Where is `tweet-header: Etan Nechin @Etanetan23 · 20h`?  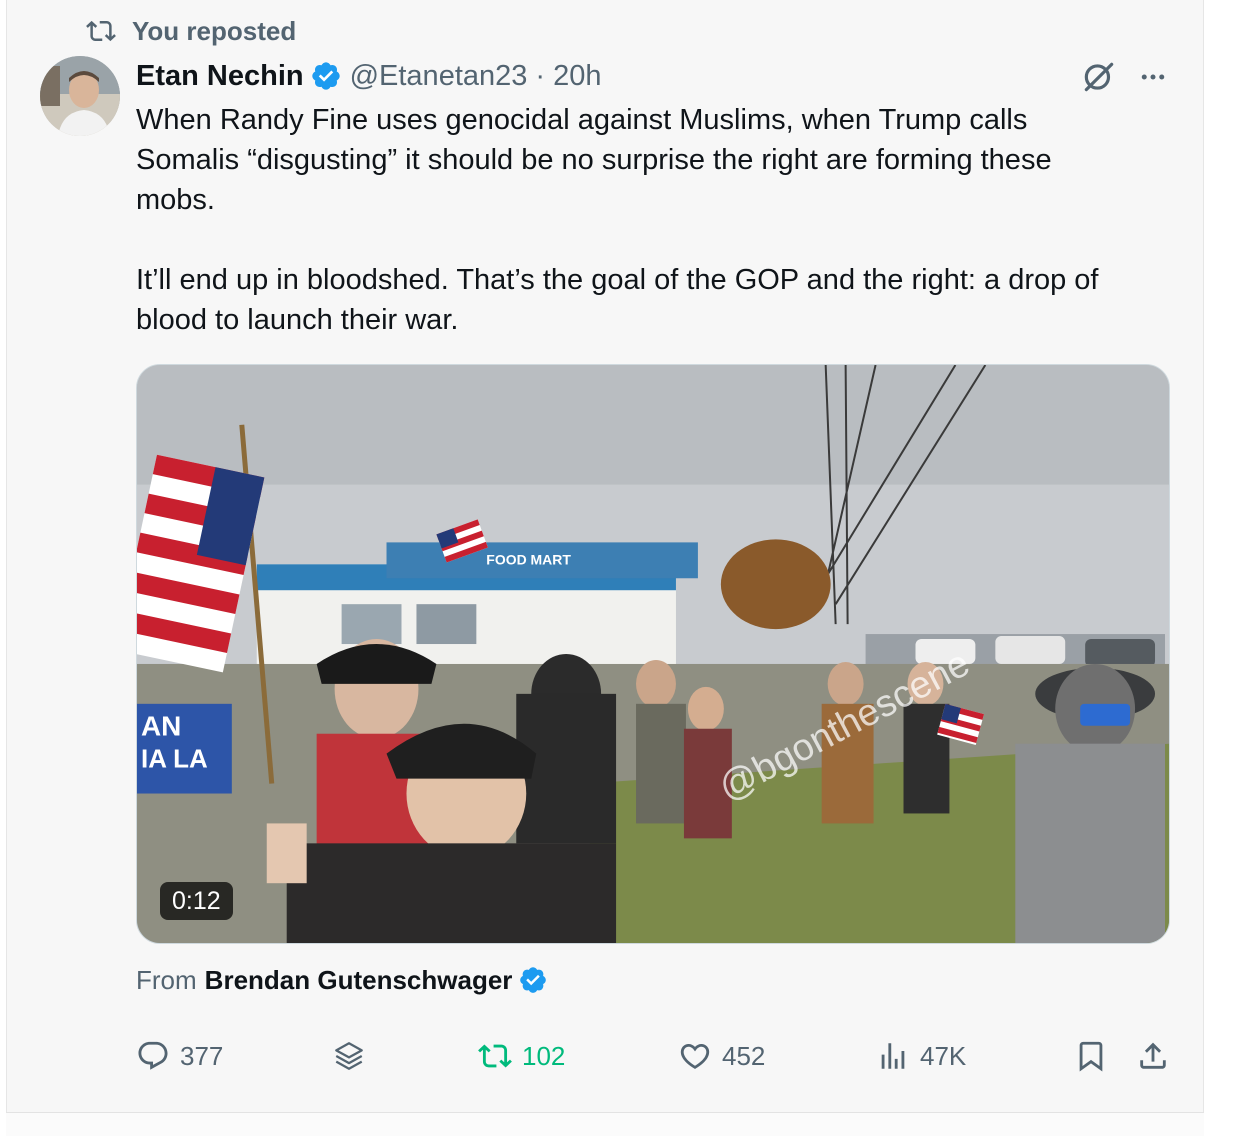 tweet-header: Etan Nechin @Etanetan23 · 20h is located at coordinates (368, 76).